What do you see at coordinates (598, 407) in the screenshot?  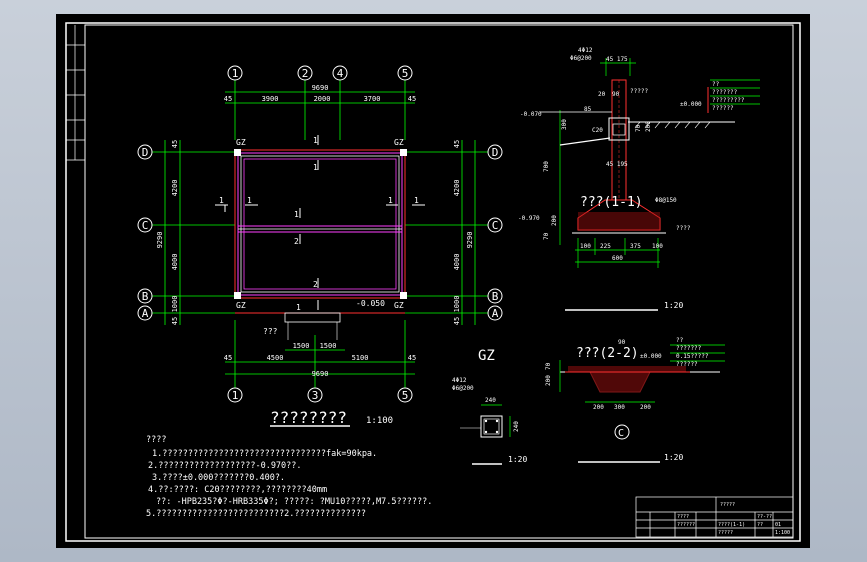 I see `s2-dim-bottom-1: 200` at bounding box center [598, 407].